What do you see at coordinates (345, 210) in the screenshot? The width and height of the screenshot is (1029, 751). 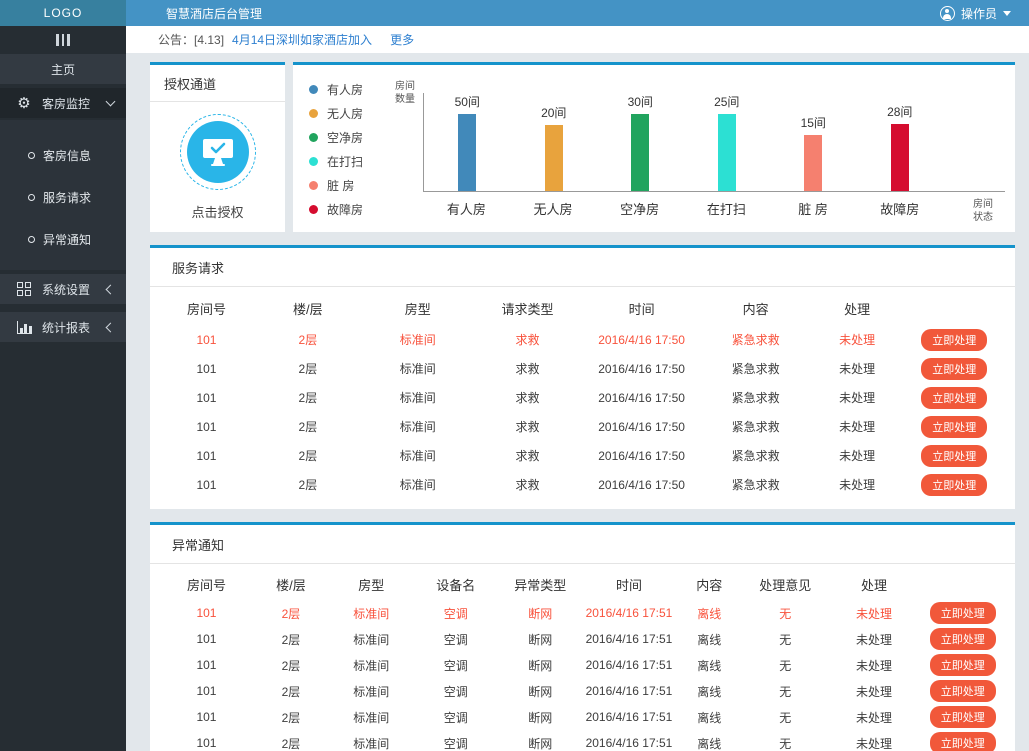 I see `legend-label: 故障房` at bounding box center [345, 210].